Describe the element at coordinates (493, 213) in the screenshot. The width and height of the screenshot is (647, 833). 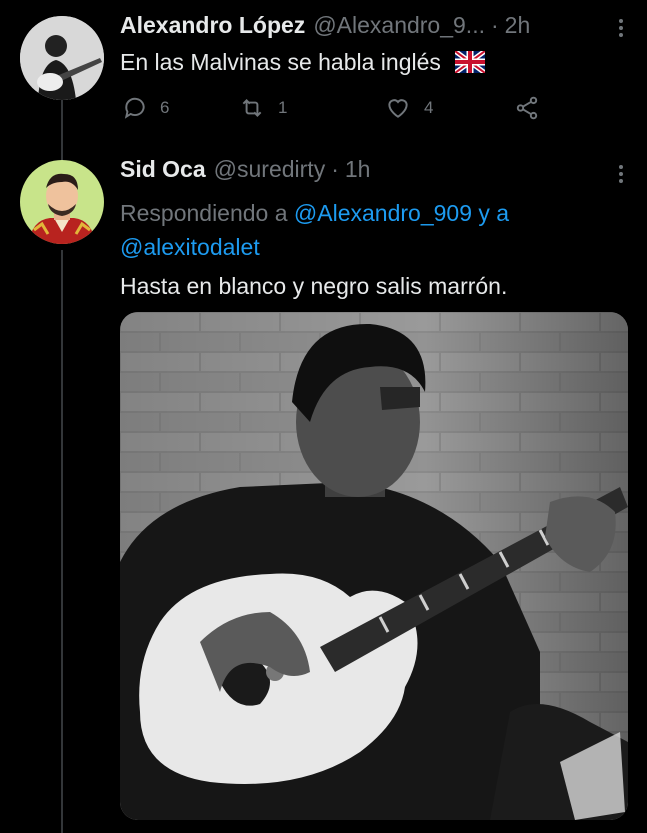
I see `mention-connector: y a` at that location.